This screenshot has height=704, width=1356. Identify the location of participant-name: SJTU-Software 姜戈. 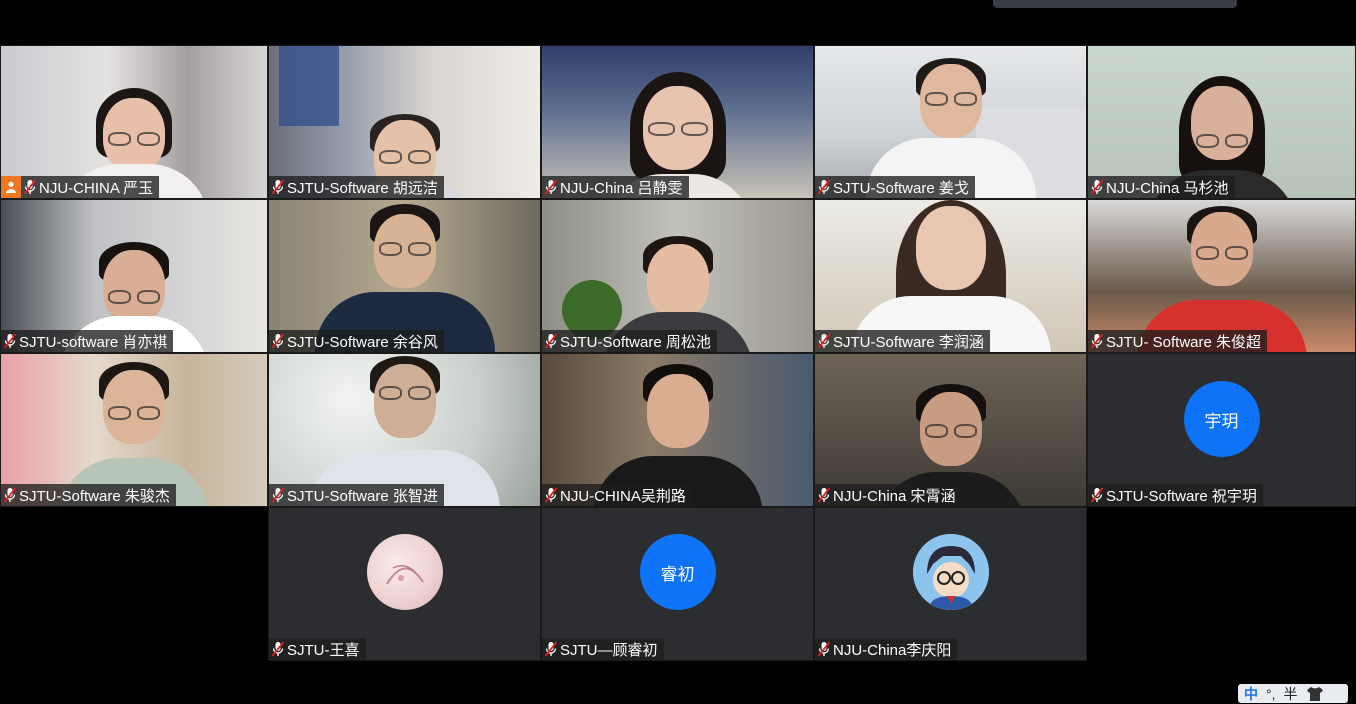
(901, 188).